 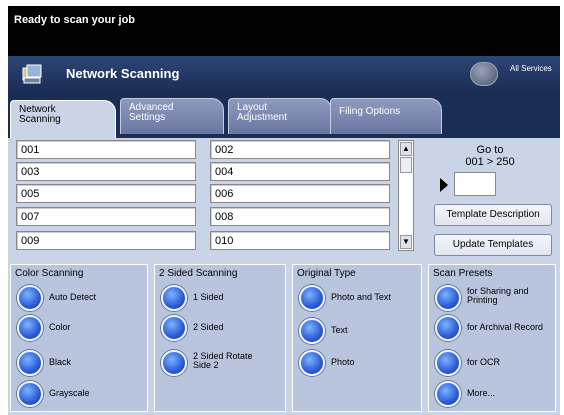 What do you see at coordinates (284, 31) in the screenshot?
I see `status-bar: Ready to scan your job` at bounding box center [284, 31].